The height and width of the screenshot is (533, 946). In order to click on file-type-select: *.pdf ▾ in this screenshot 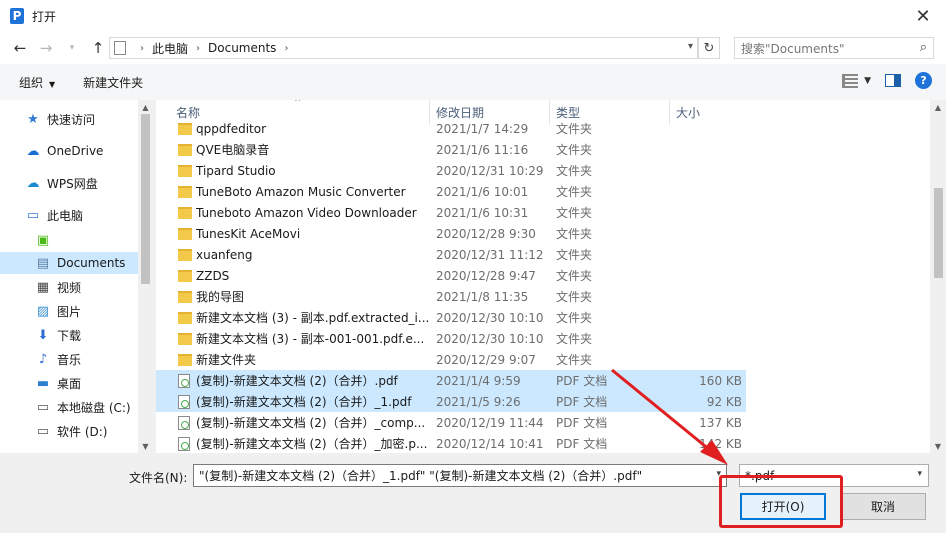, I will do `click(834, 475)`.